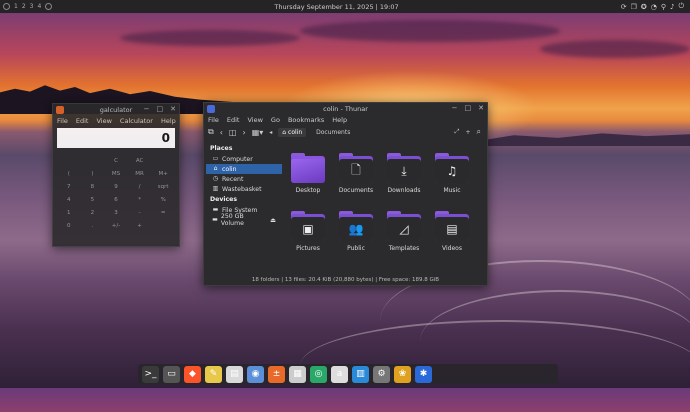 This screenshot has width=690, height=412. I want to click on calc-key: %, so click(163, 199).